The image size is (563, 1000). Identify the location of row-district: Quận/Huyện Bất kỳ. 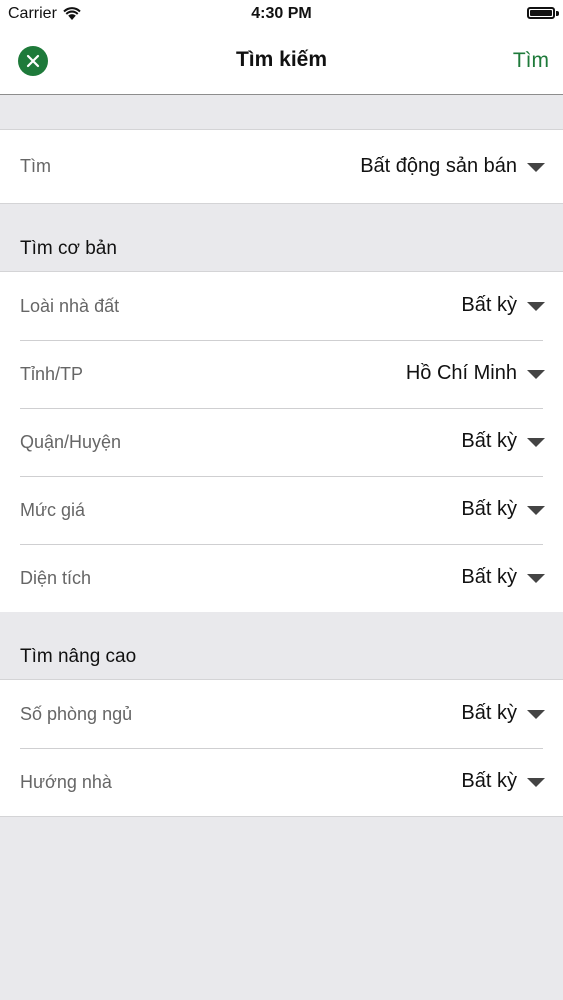
(281, 442).